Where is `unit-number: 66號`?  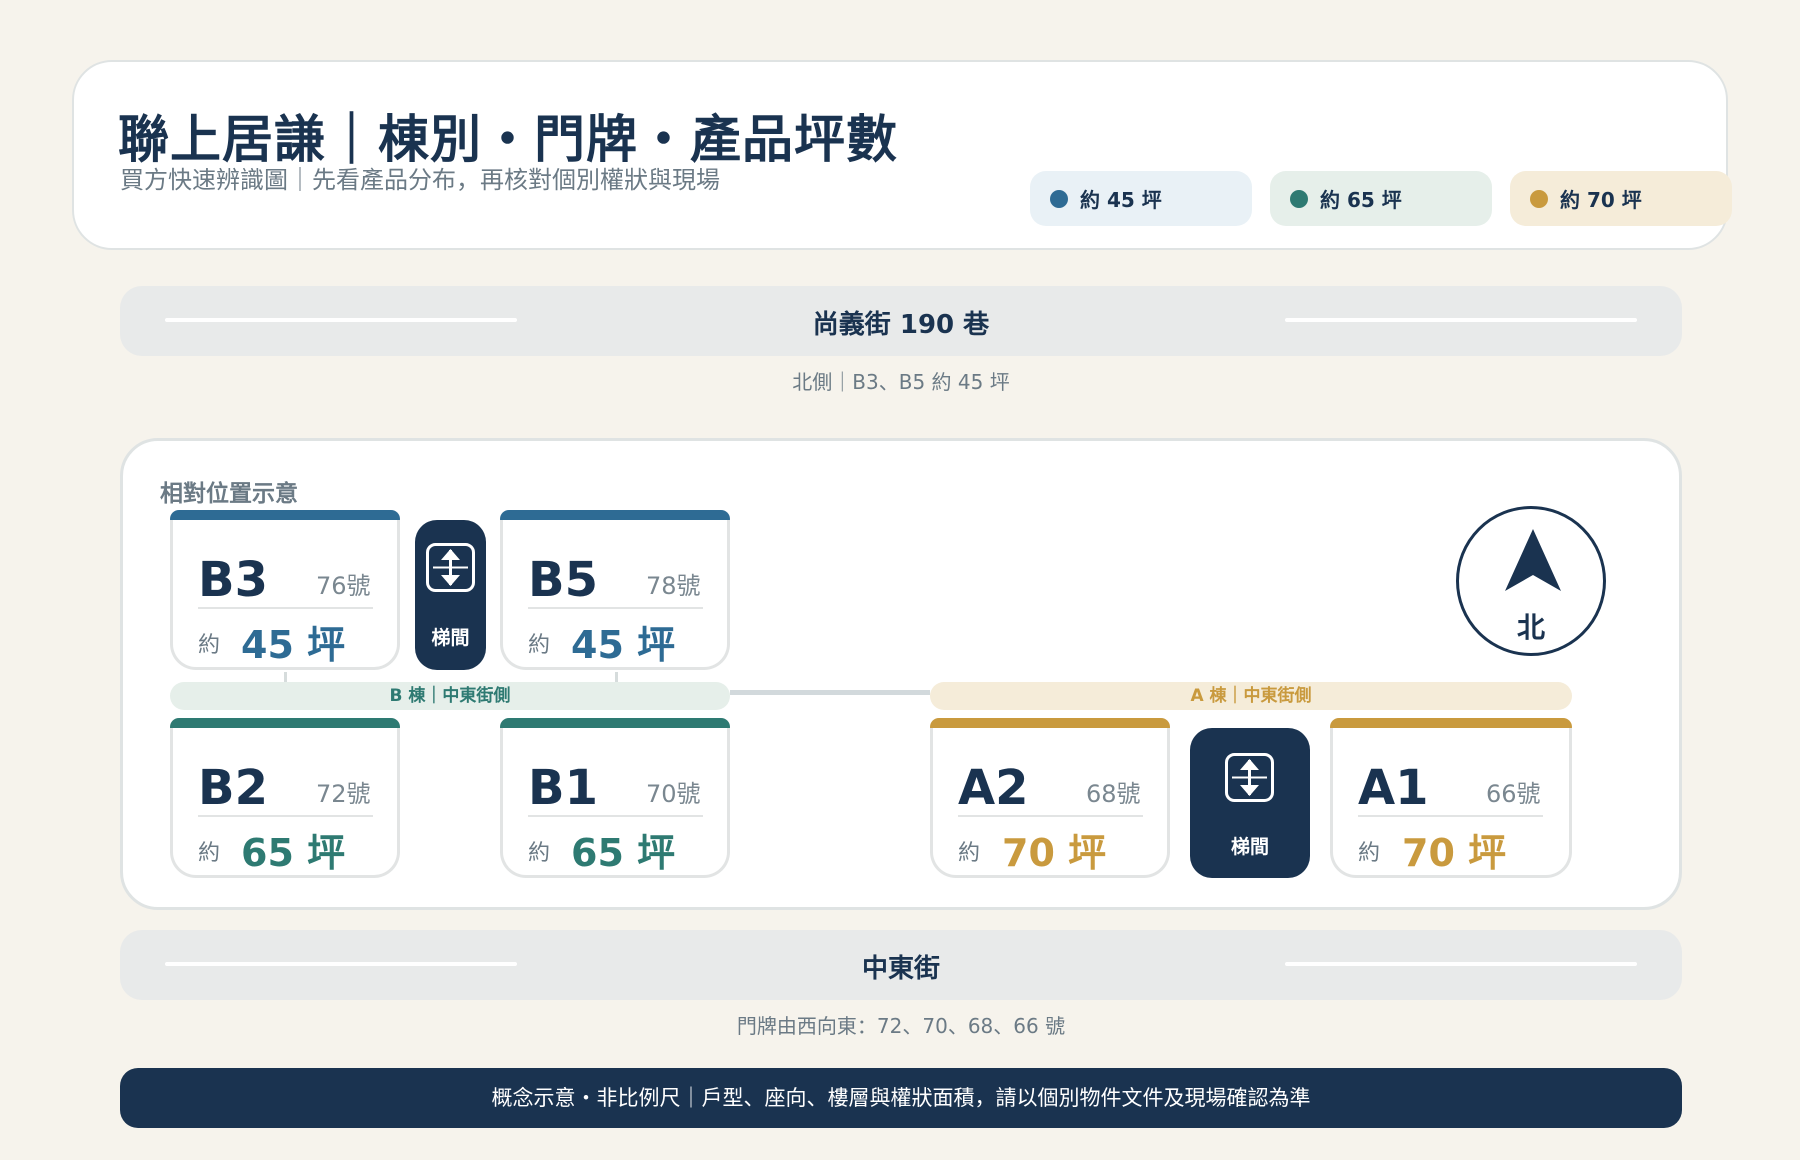 unit-number: 66號 is located at coordinates (1513, 794).